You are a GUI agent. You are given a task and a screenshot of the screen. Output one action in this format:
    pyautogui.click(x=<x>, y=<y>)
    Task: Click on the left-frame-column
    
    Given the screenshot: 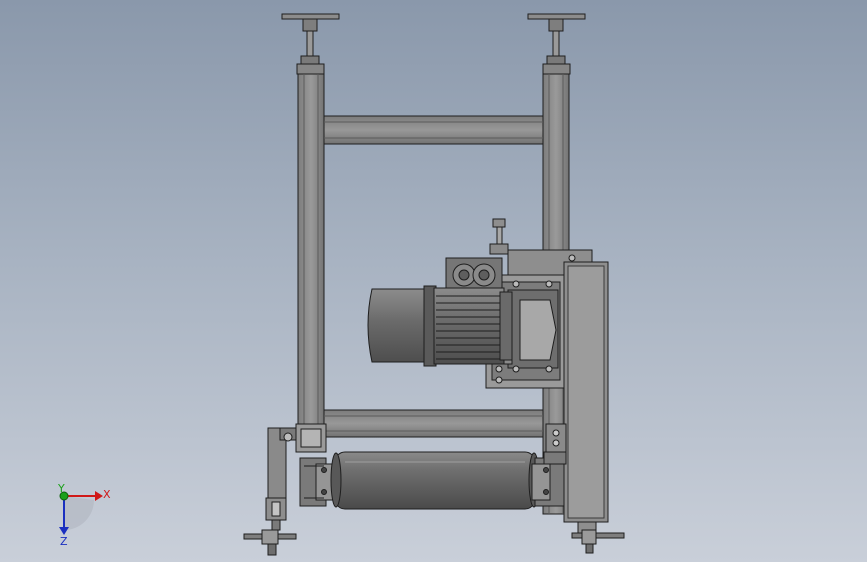 What is the action you would take?
    pyautogui.click(x=311, y=252)
    